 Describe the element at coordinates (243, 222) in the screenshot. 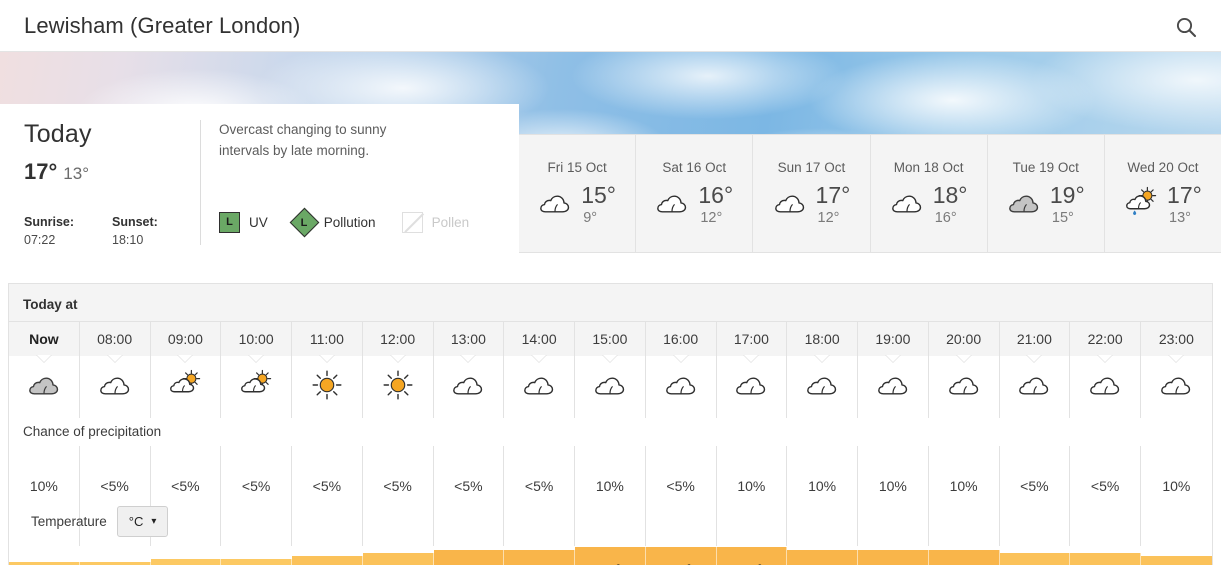

I see `uv-indicator: L UV` at that location.